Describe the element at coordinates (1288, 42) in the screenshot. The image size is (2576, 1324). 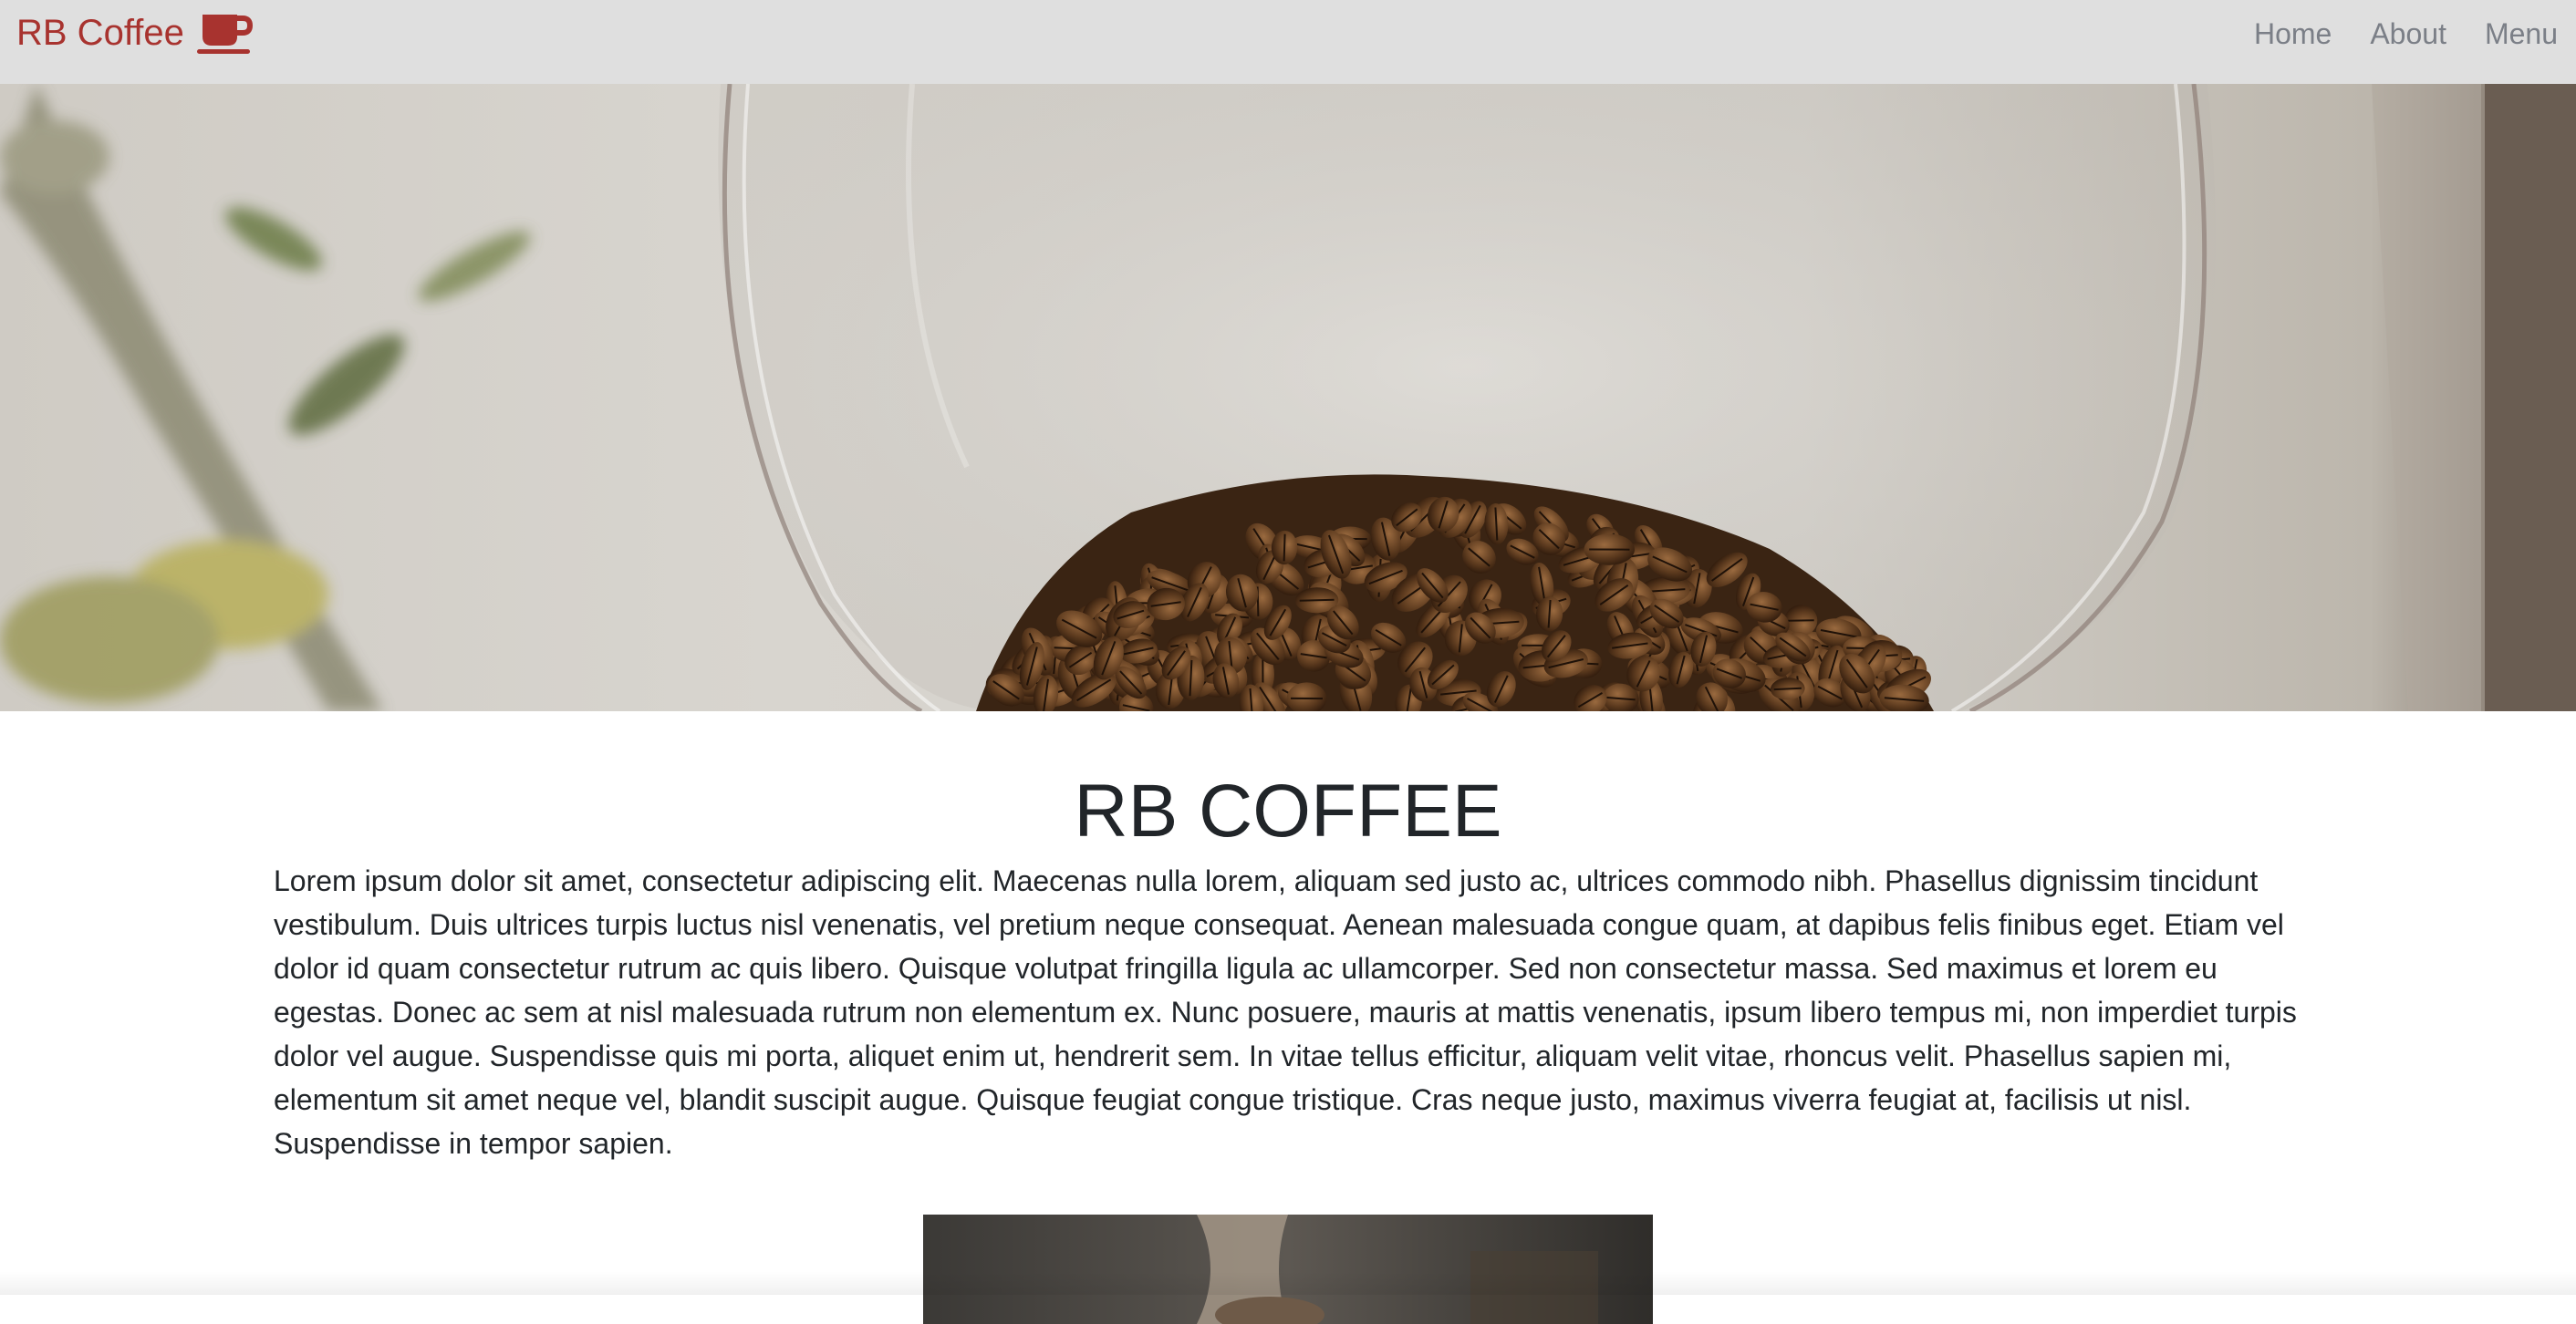
I see `top-navbar: RB Coffee Home About Menu` at that location.